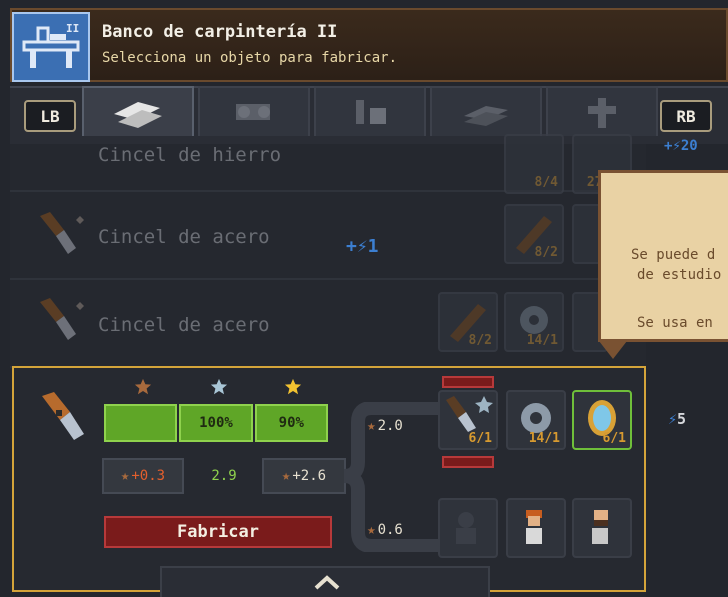 The image size is (728, 597). I want to click on tab-vases, so click(370, 111).